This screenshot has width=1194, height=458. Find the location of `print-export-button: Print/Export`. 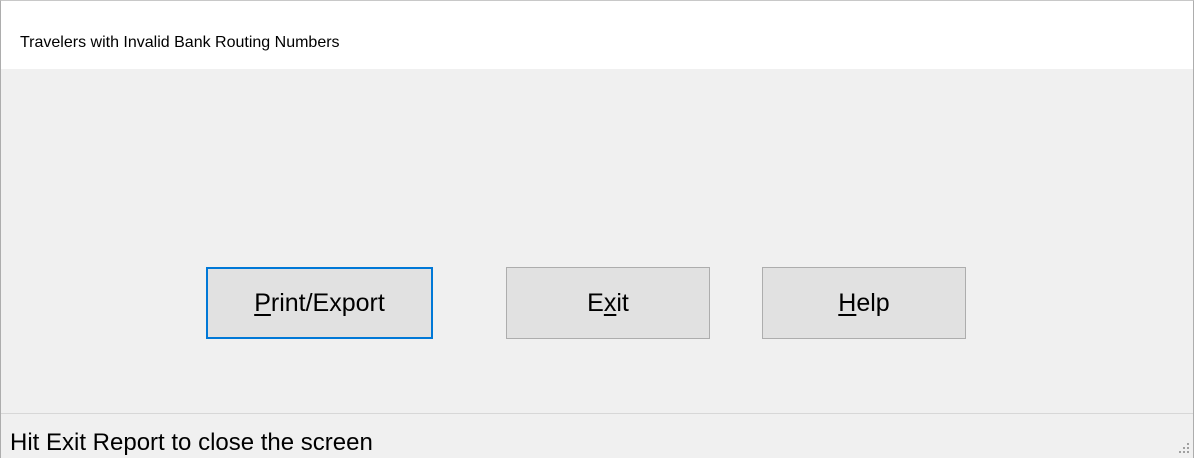

print-export-button: Print/Export is located at coordinates (319, 303).